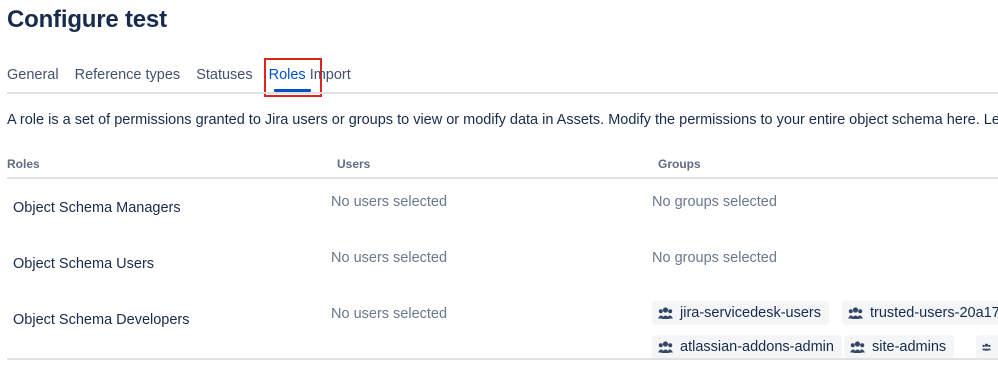 The image size is (998, 370). I want to click on column-header-users: Users, so click(354, 164).